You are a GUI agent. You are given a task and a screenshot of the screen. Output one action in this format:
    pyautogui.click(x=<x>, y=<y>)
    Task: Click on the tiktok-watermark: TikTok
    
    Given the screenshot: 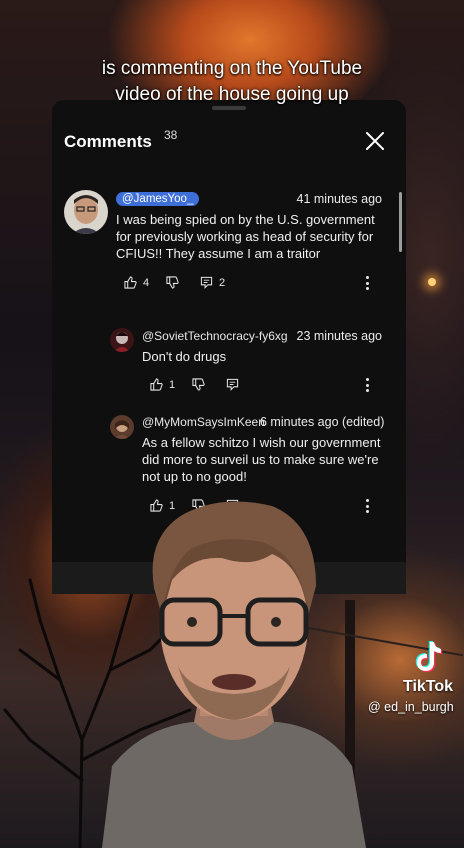 What is the action you would take?
    pyautogui.click(x=428, y=668)
    